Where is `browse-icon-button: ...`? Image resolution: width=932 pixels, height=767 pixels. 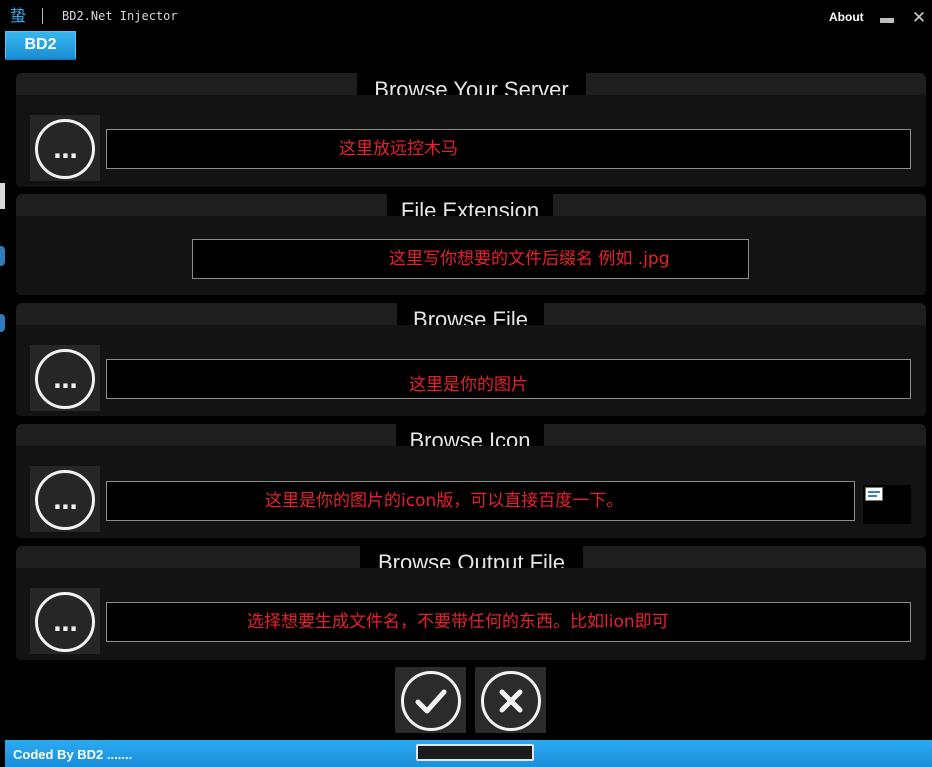
browse-icon-button: ... is located at coordinates (65, 499).